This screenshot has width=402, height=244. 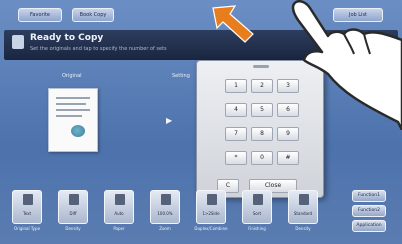 I want to click on function-value: Diff, so click(x=73, y=213).